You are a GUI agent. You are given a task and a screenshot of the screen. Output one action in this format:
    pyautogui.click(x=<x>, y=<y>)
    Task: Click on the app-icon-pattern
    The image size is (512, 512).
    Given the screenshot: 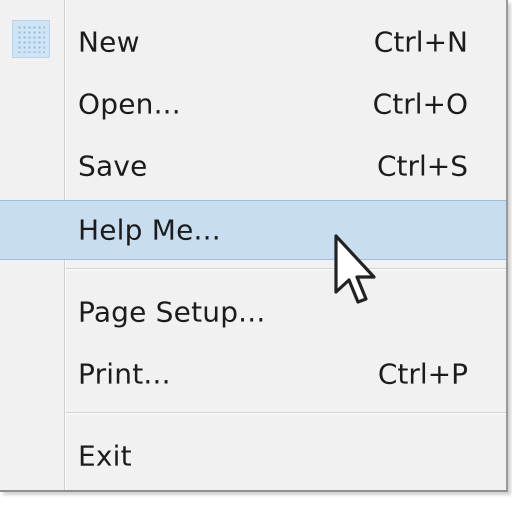 What is the action you would take?
    pyautogui.click(x=31, y=39)
    